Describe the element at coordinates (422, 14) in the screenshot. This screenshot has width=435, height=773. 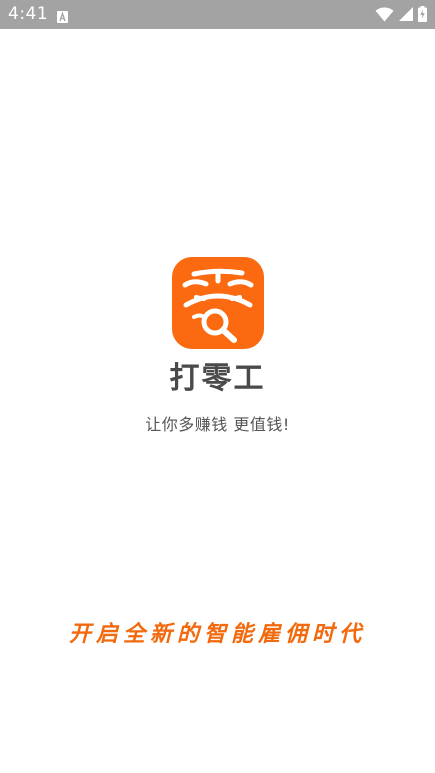
I see `battery-charging-icon` at that location.